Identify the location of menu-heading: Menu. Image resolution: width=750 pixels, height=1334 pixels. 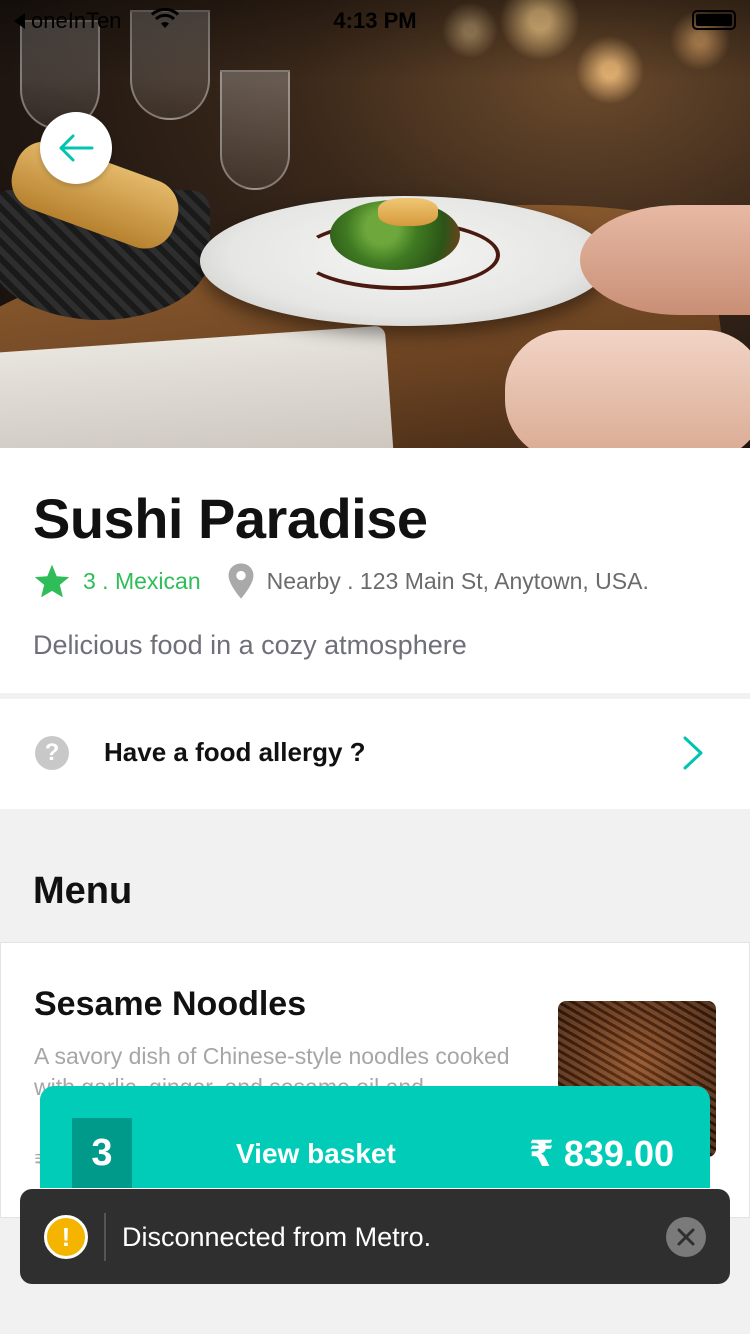
(83, 891).